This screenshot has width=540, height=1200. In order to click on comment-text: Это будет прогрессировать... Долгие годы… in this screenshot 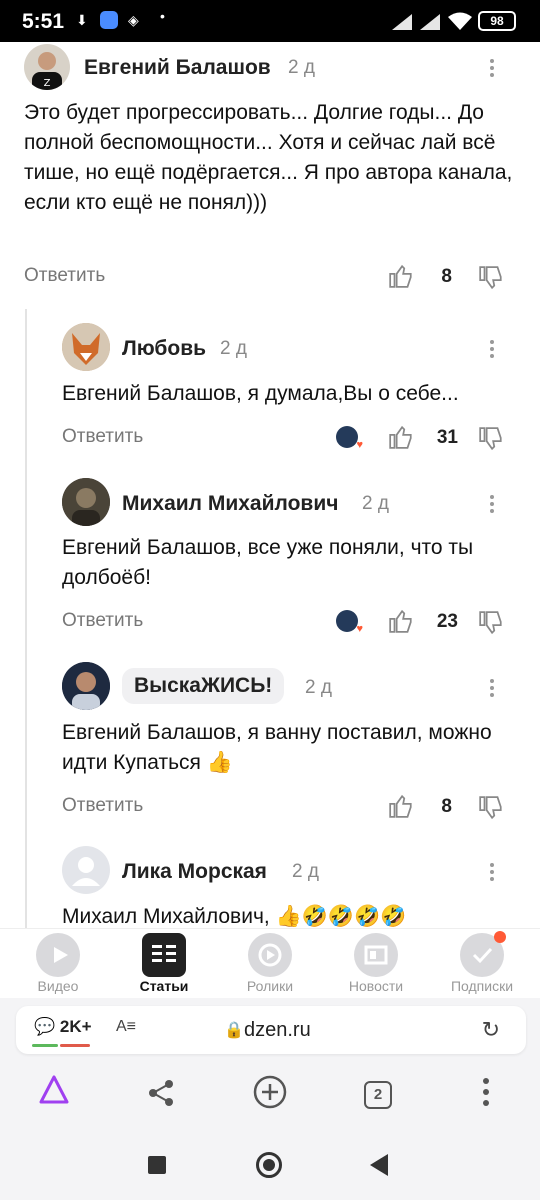, I will do `click(268, 157)`.